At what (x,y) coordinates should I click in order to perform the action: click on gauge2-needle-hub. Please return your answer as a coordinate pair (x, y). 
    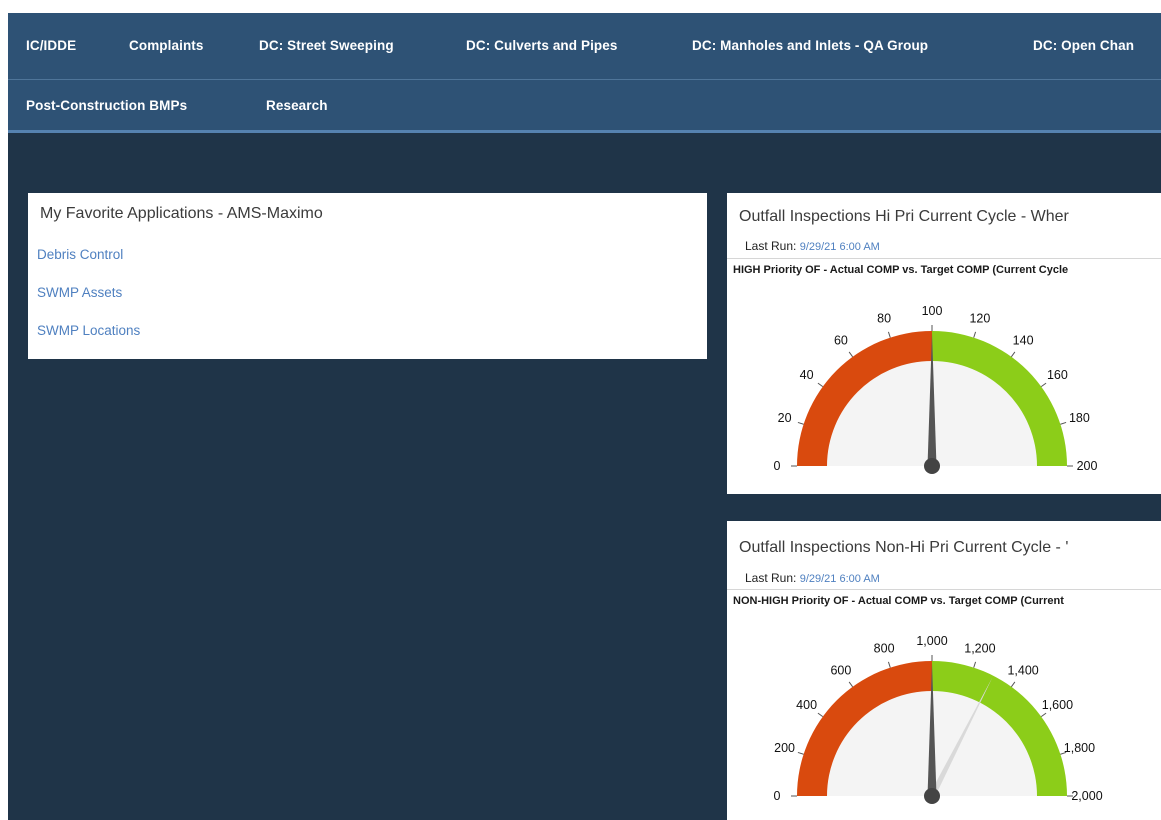
    Looking at the image, I should click on (932, 796).